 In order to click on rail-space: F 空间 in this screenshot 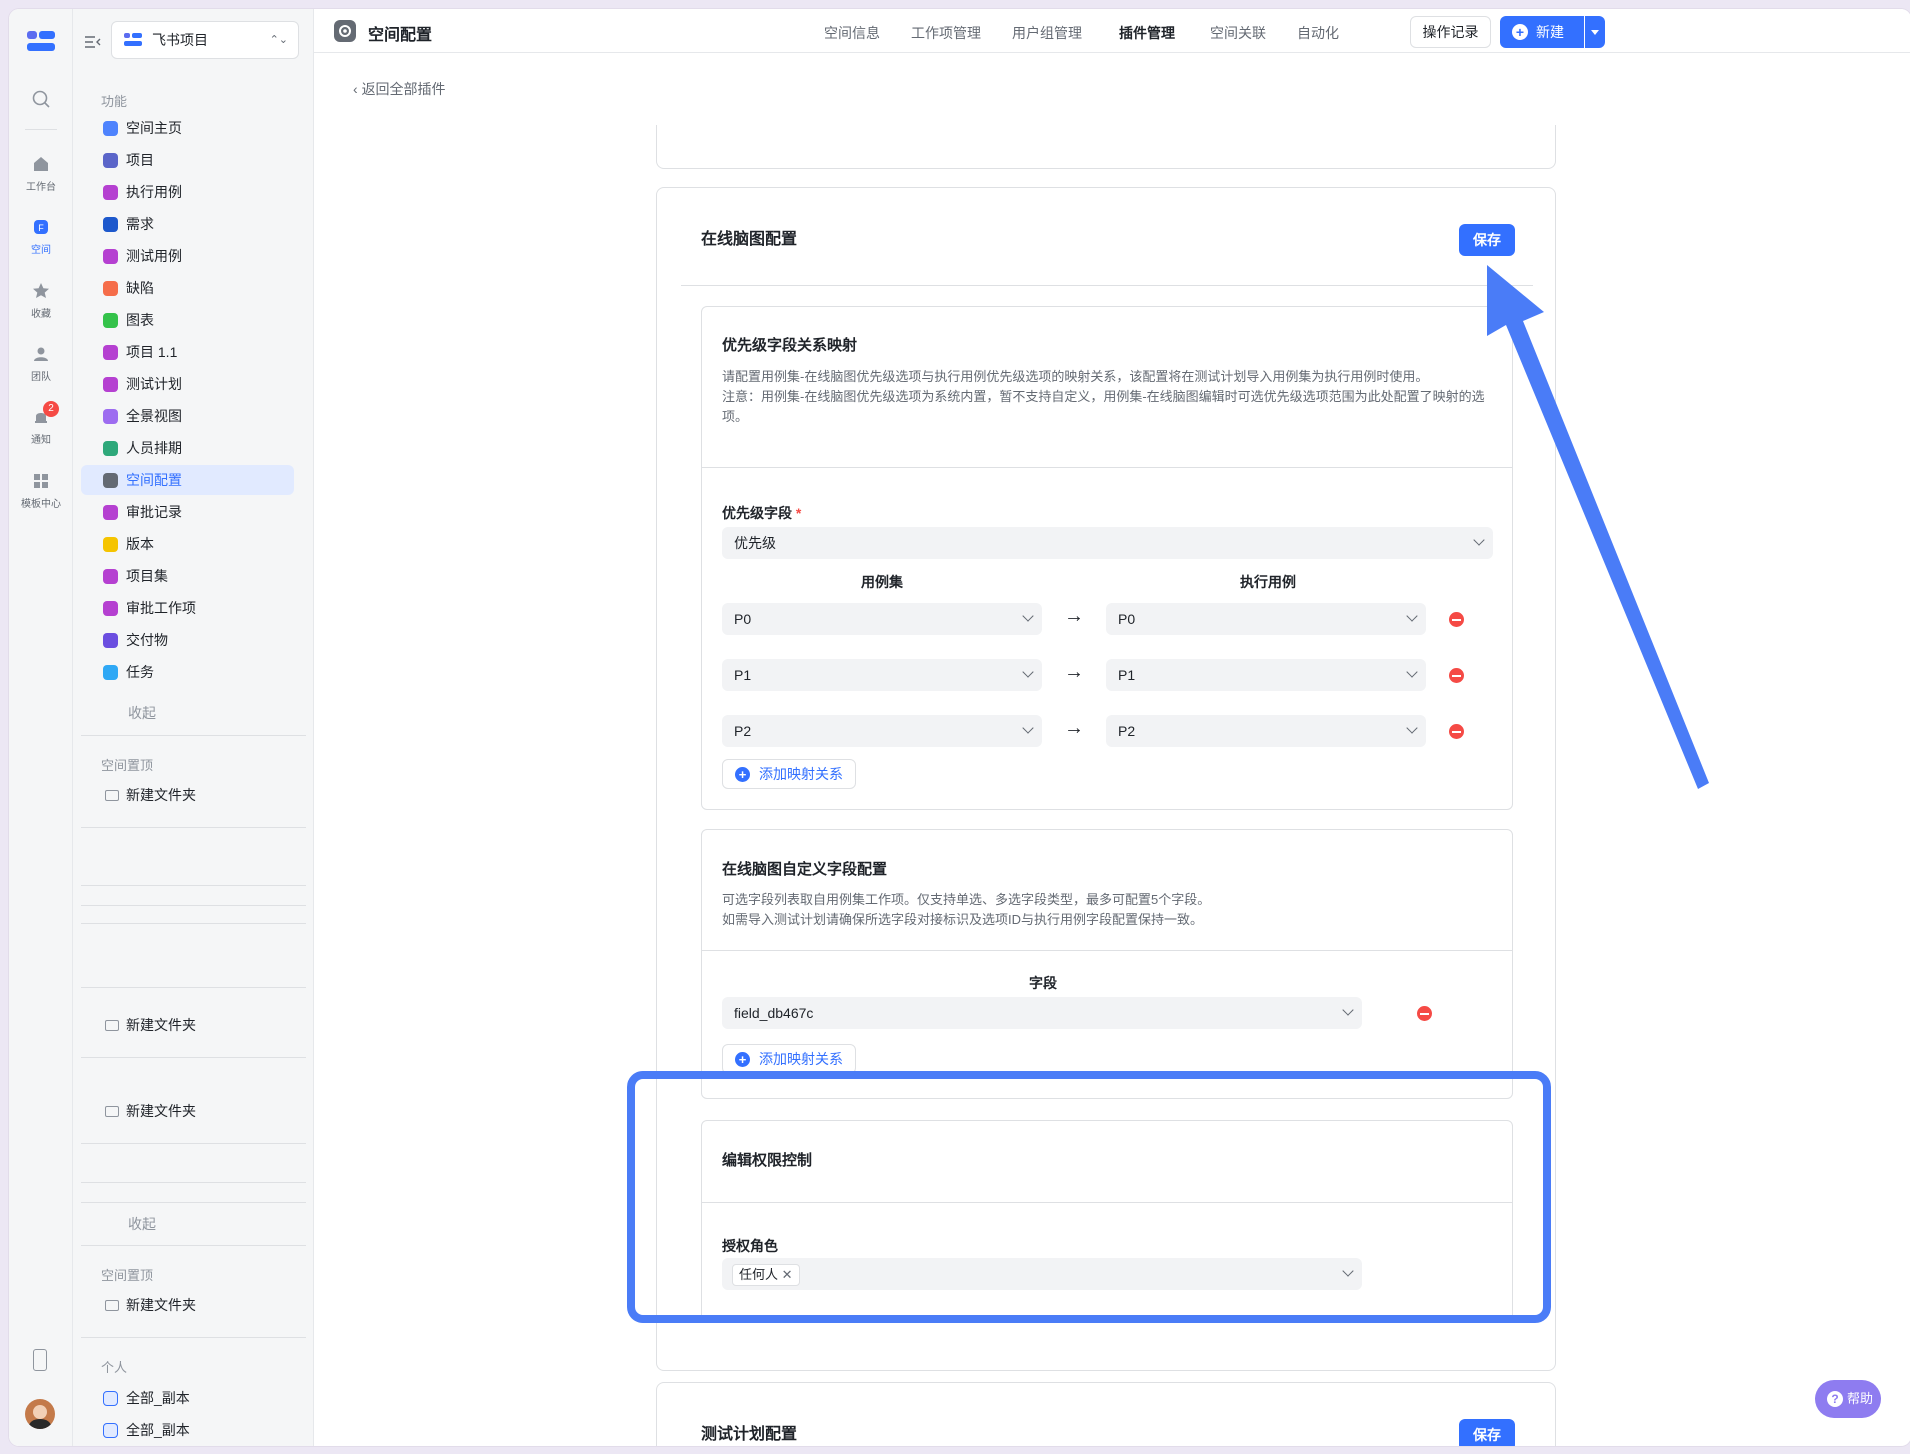, I will do `click(41, 236)`.